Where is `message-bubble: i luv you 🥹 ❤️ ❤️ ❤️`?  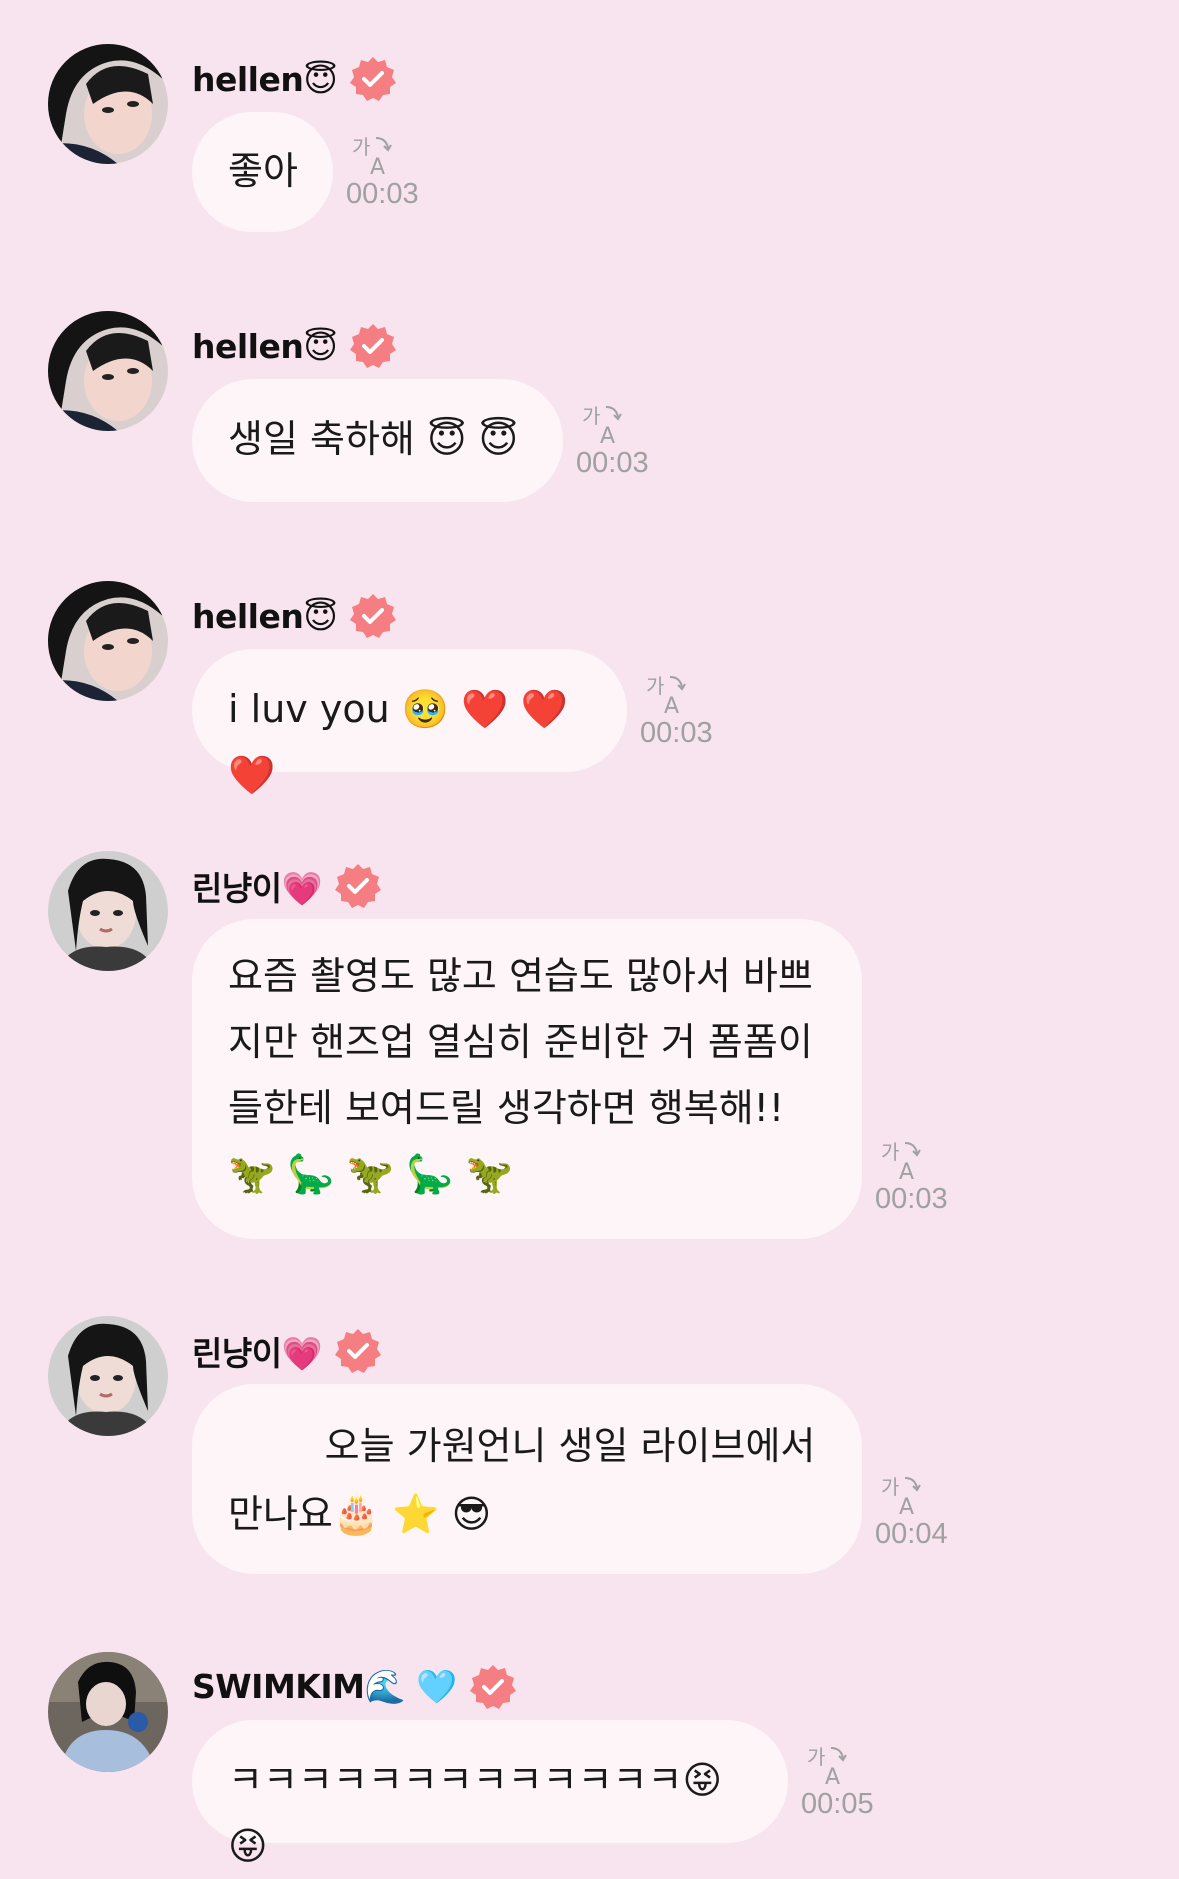 message-bubble: i luv you 🥹 ❤️ ❤️ ❤️ is located at coordinates (409, 723).